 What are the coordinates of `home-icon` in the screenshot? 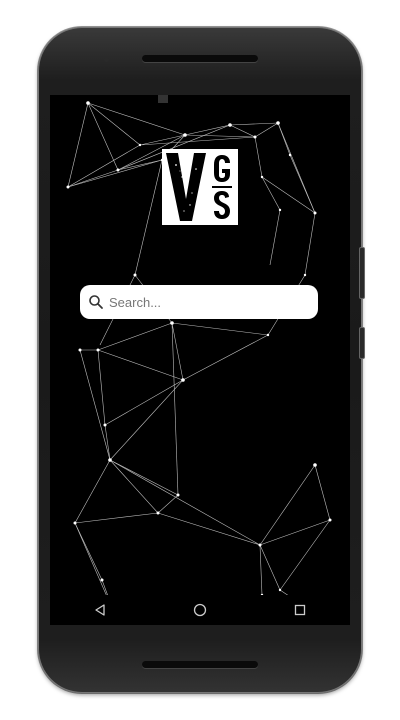 It's located at (200, 610).